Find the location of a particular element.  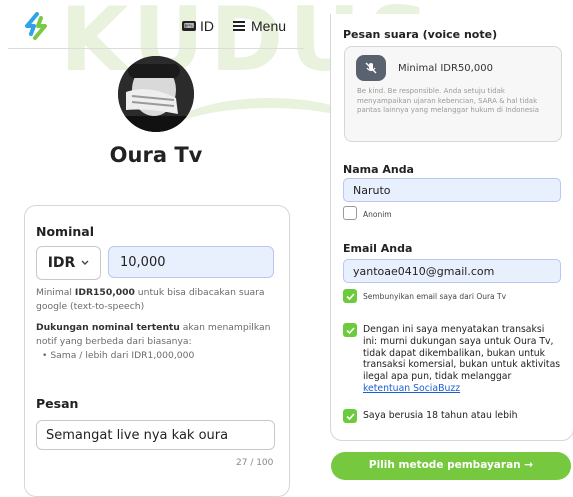

anonymous-checkbox is located at coordinates (350, 213).